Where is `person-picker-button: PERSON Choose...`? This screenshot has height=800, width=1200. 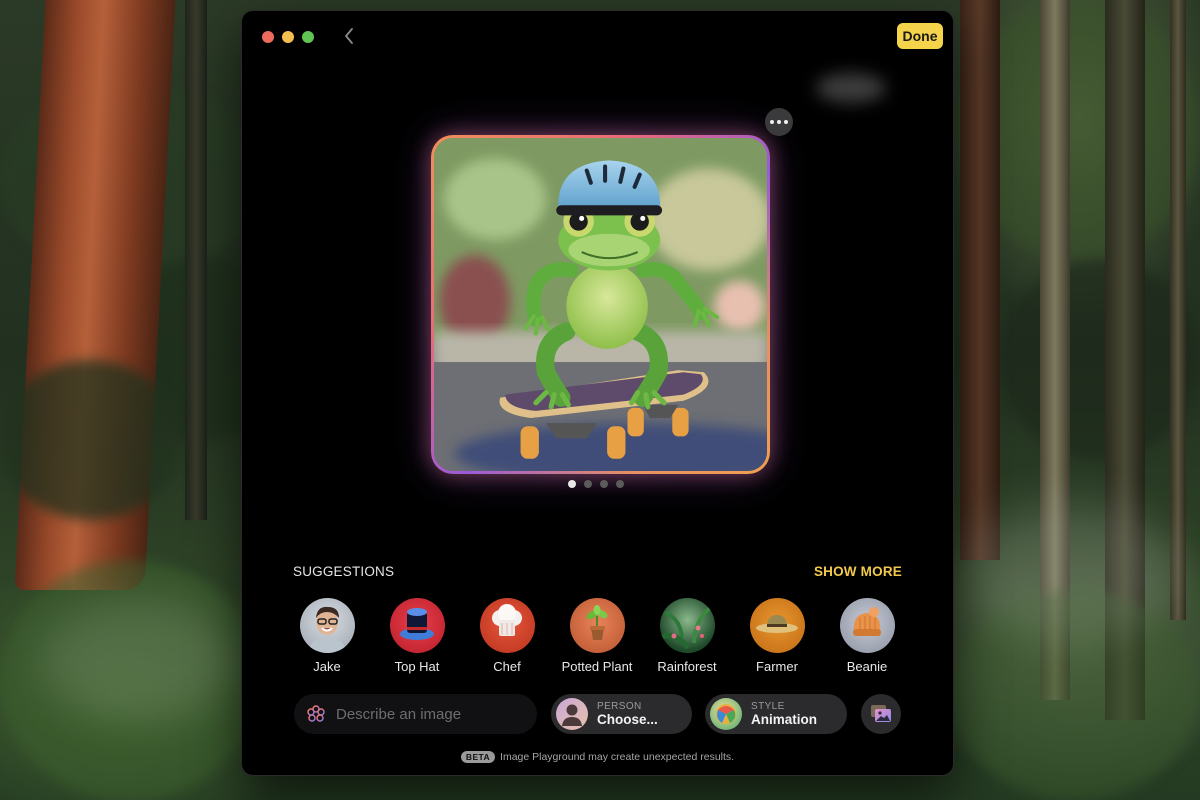 person-picker-button: PERSON Choose... is located at coordinates (621, 714).